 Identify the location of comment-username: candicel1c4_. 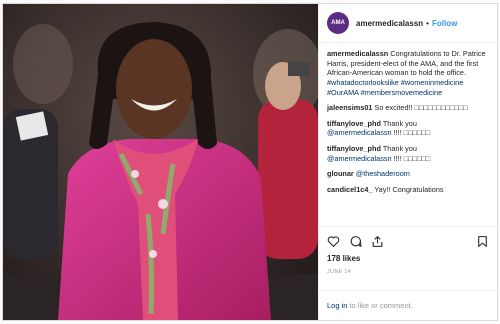
(349, 189).